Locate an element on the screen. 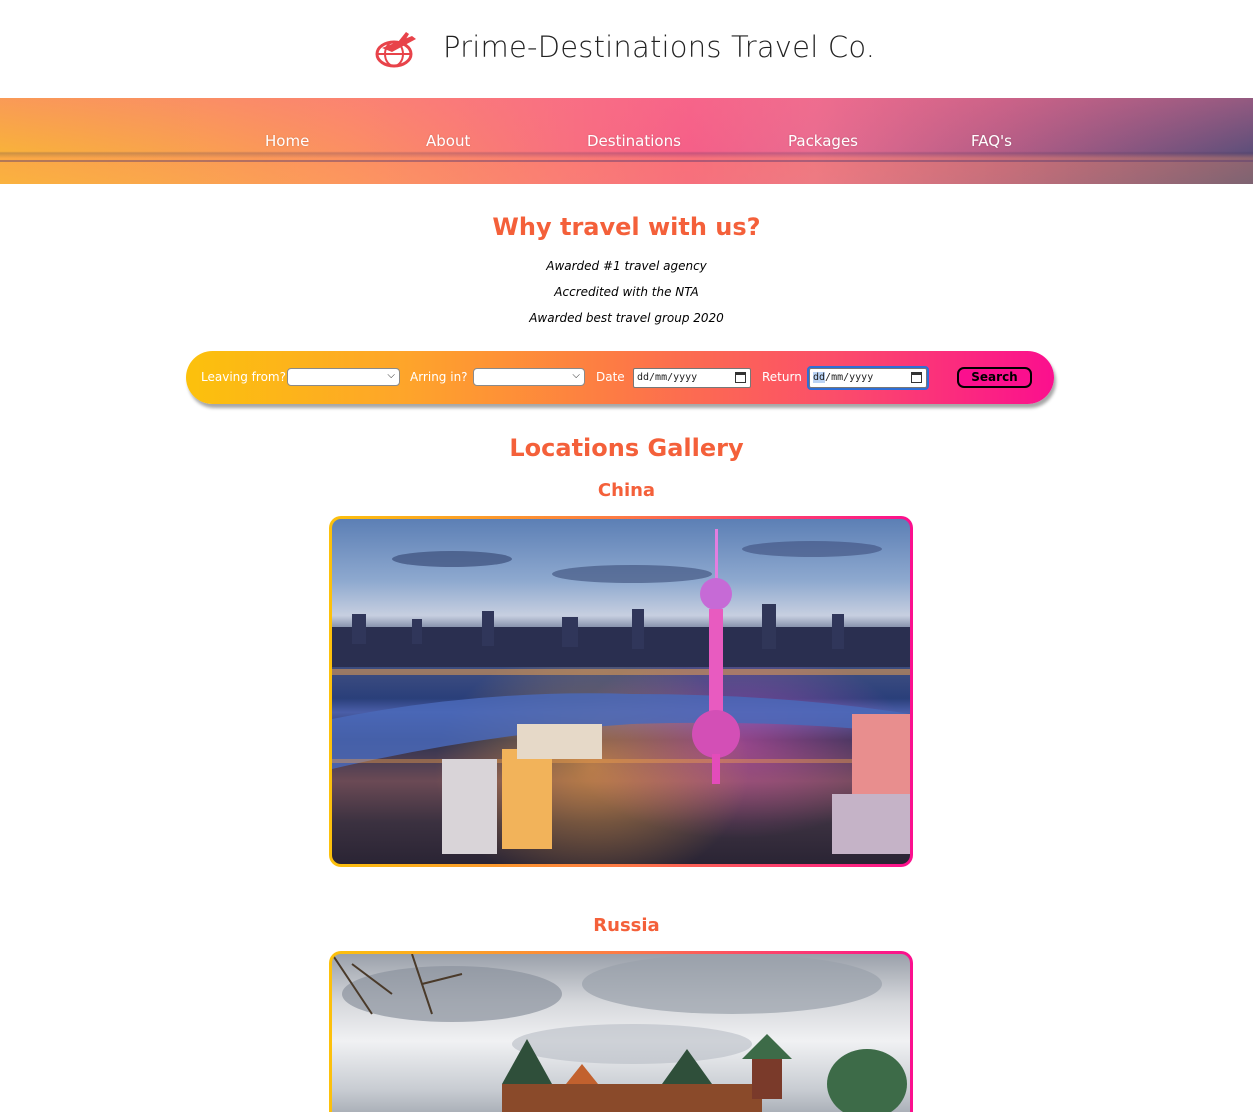 The image size is (1253, 1112). location-title-russia: Russia is located at coordinates (626, 925).